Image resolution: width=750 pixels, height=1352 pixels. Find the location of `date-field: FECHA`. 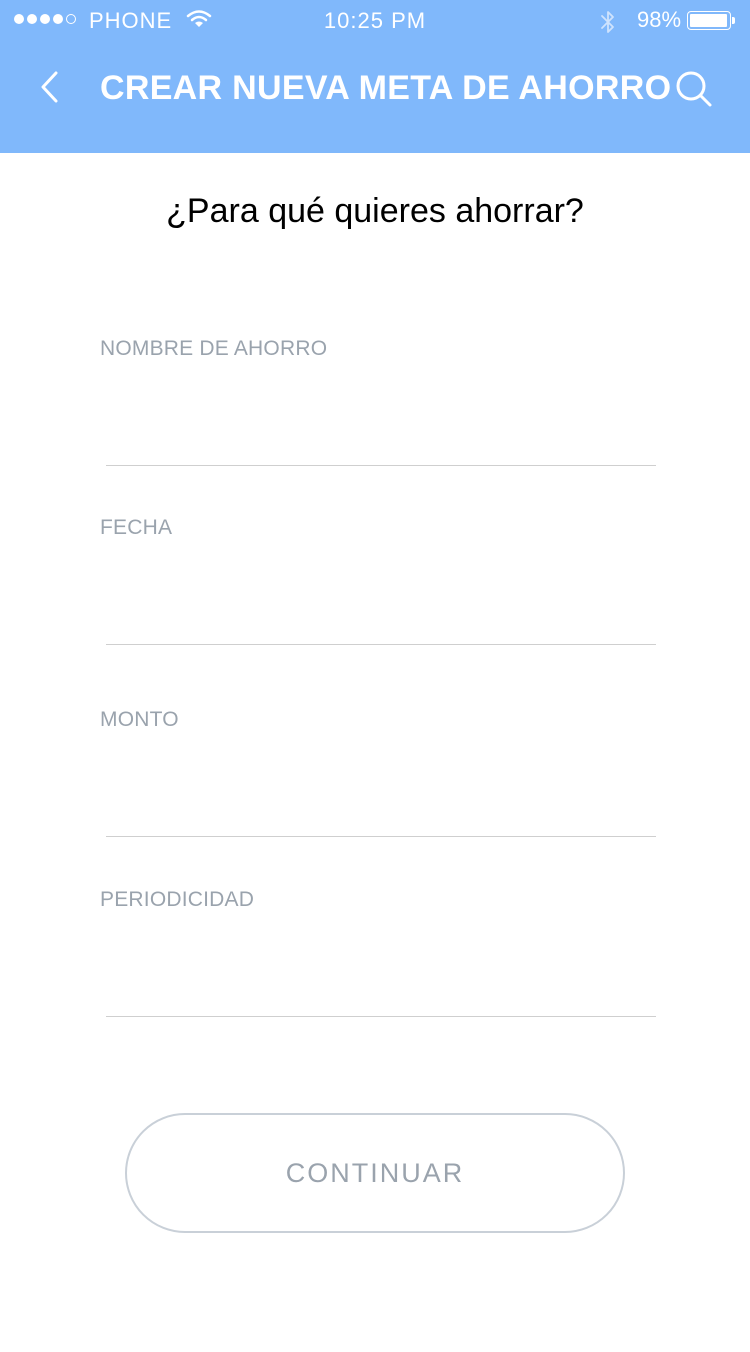

date-field: FECHA is located at coordinates (378, 581).